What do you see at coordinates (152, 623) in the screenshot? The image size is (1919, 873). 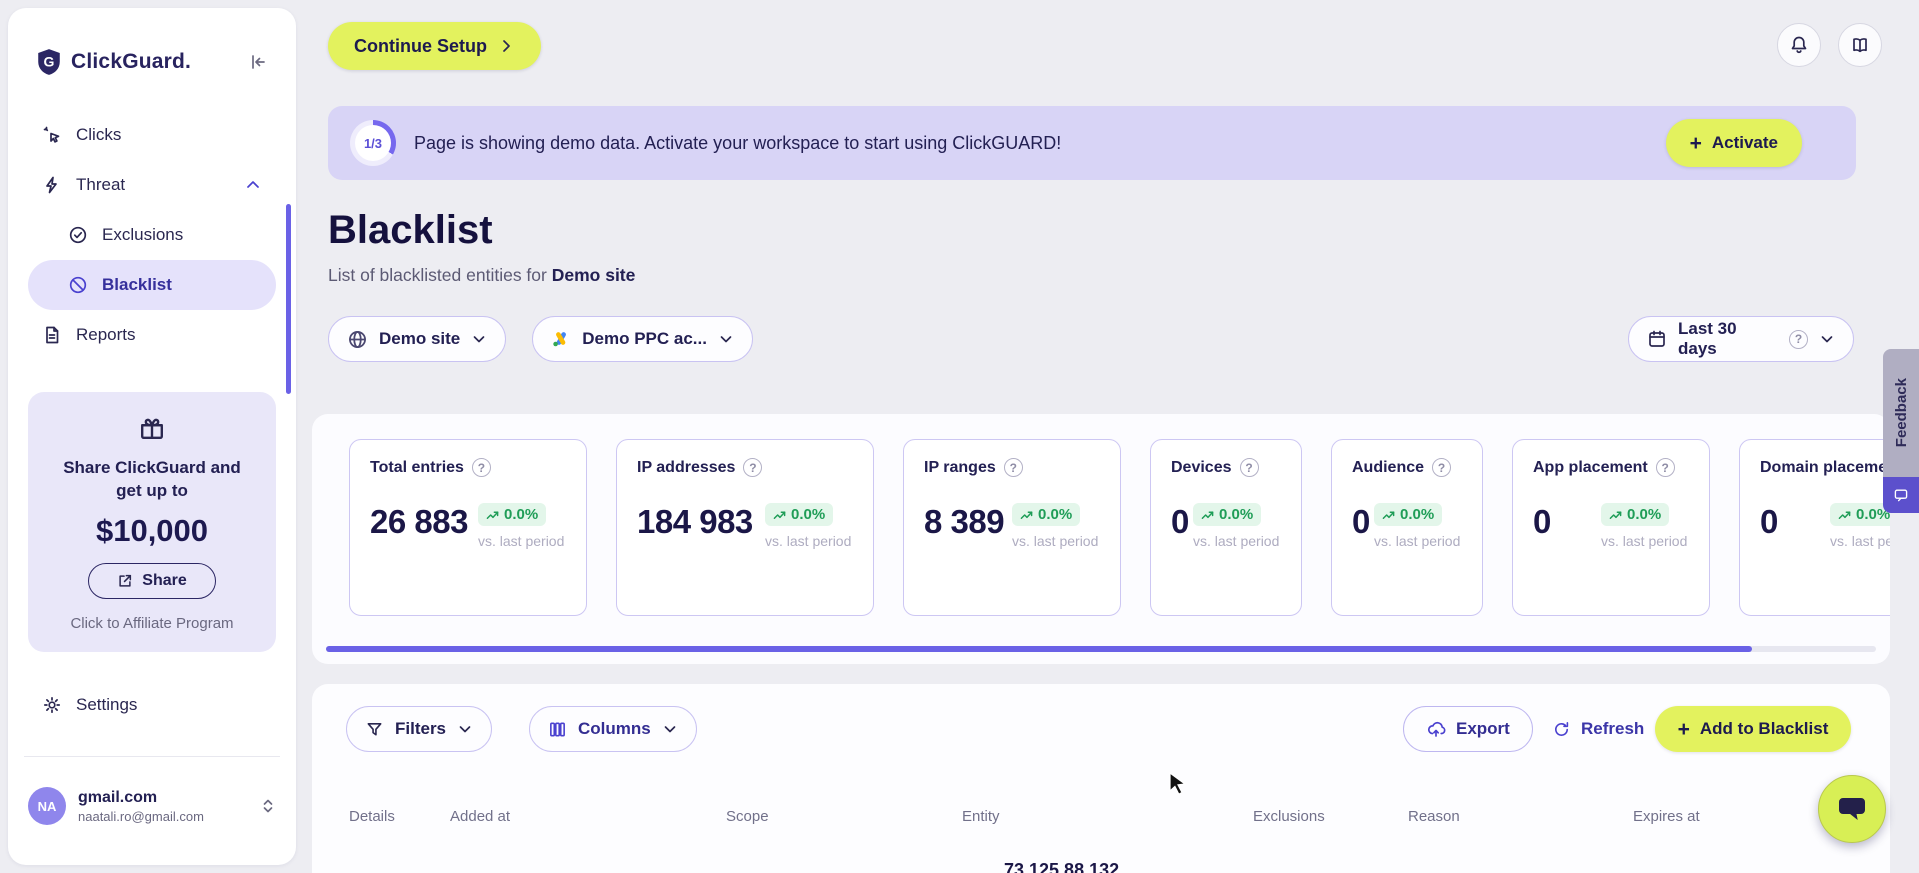 I see `affiliate-link: Click to Affiliate Program` at bounding box center [152, 623].